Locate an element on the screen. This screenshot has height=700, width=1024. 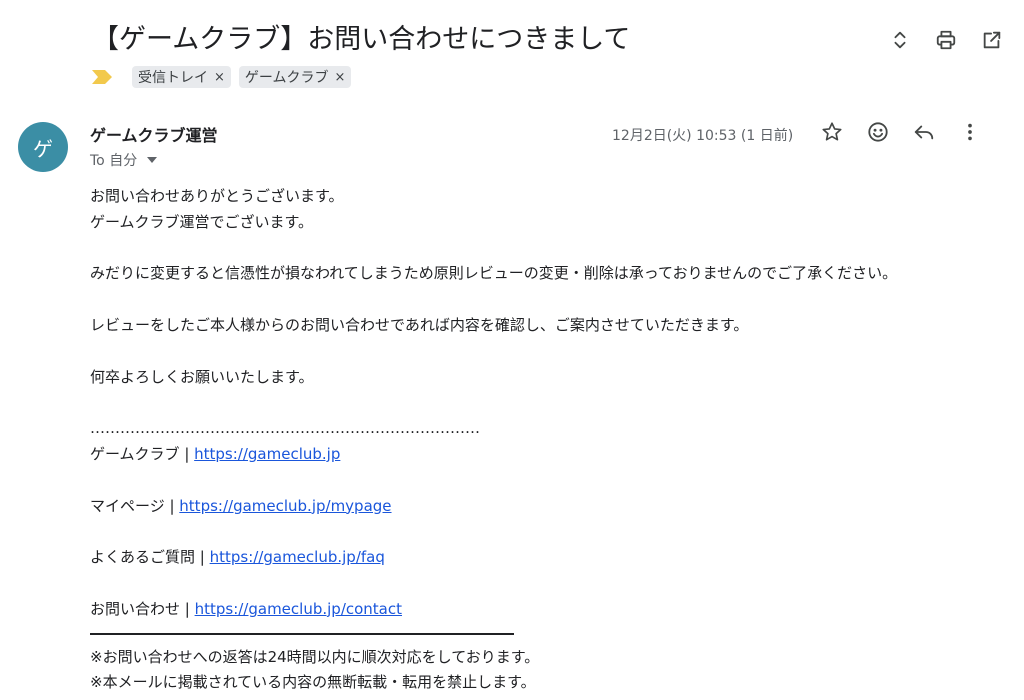
label-chip-inbox: 受信トレイ × is located at coordinates (181, 77).